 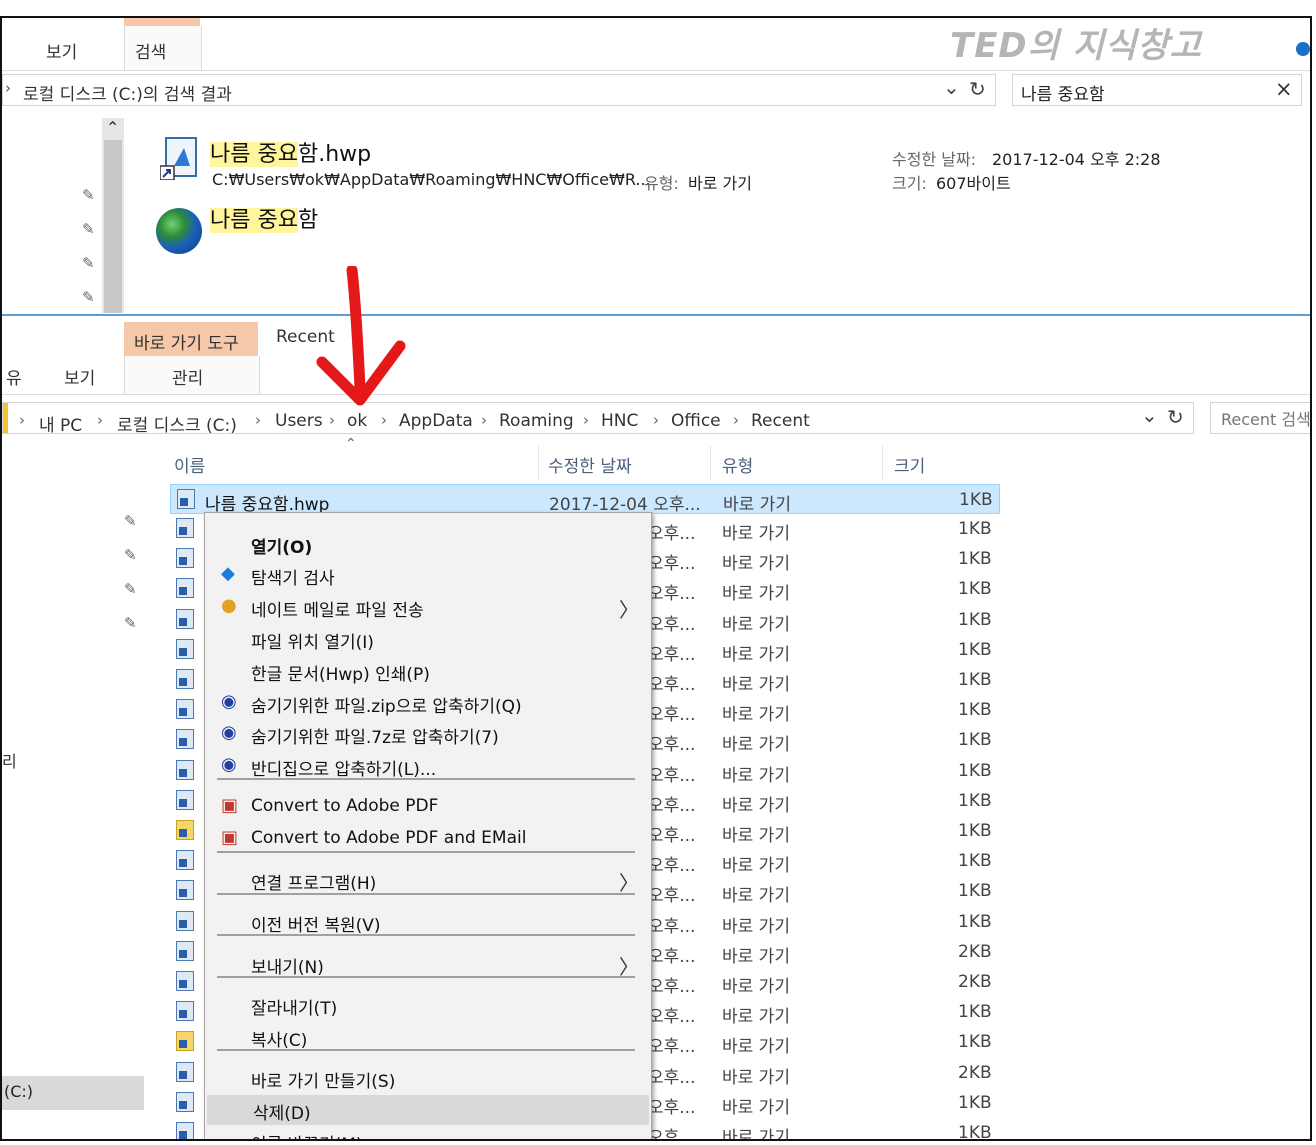 What do you see at coordinates (5, 418) in the screenshot?
I see `folder-edge-icon` at bounding box center [5, 418].